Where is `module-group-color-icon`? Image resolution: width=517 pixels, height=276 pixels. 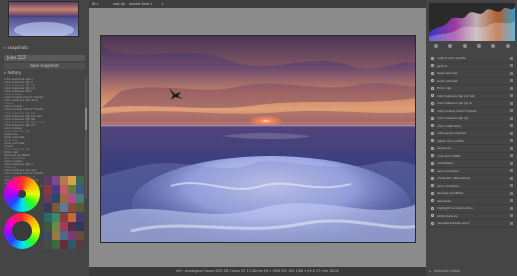
module-group-color-icon is located at coordinates (479, 46).